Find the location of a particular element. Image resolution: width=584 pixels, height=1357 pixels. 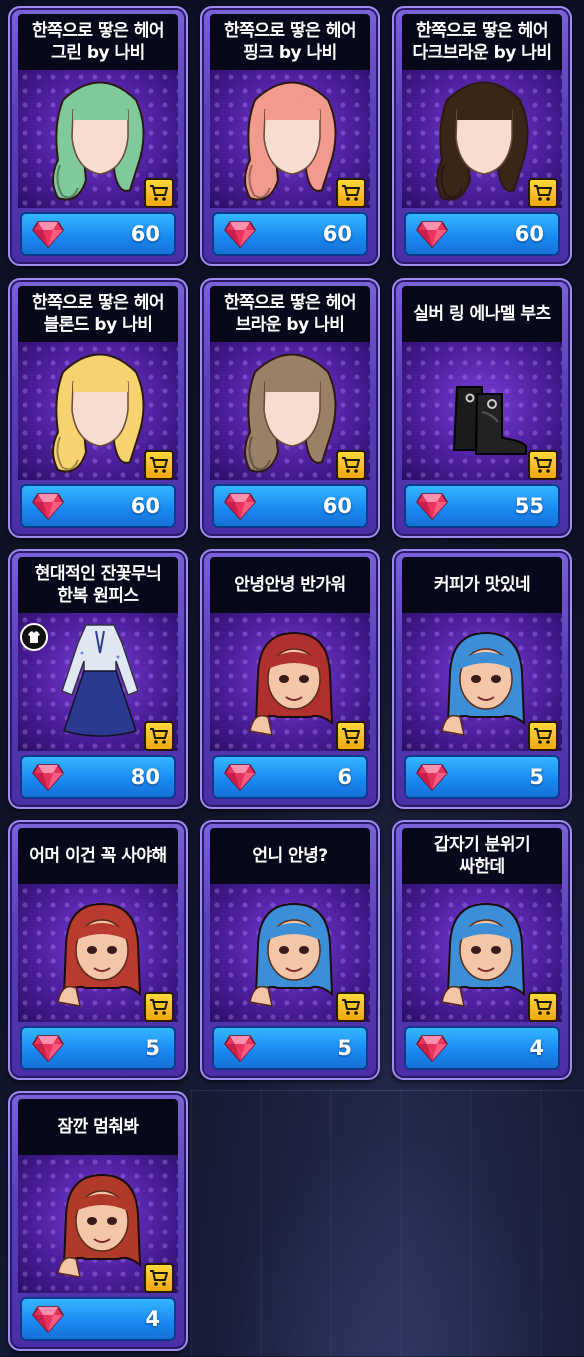

shop-item-card: 한쪽으로 땋은 헤어 블론드 by 나비 60 is located at coordinates (98, 408).